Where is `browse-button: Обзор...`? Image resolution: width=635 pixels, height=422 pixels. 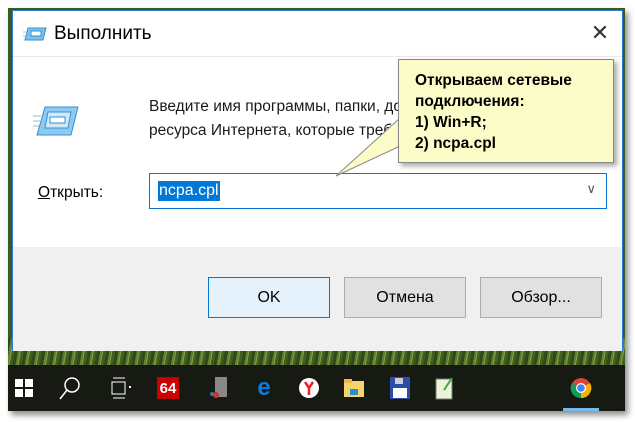
browse-button: Обзор... is located at coordinates (541, 297).